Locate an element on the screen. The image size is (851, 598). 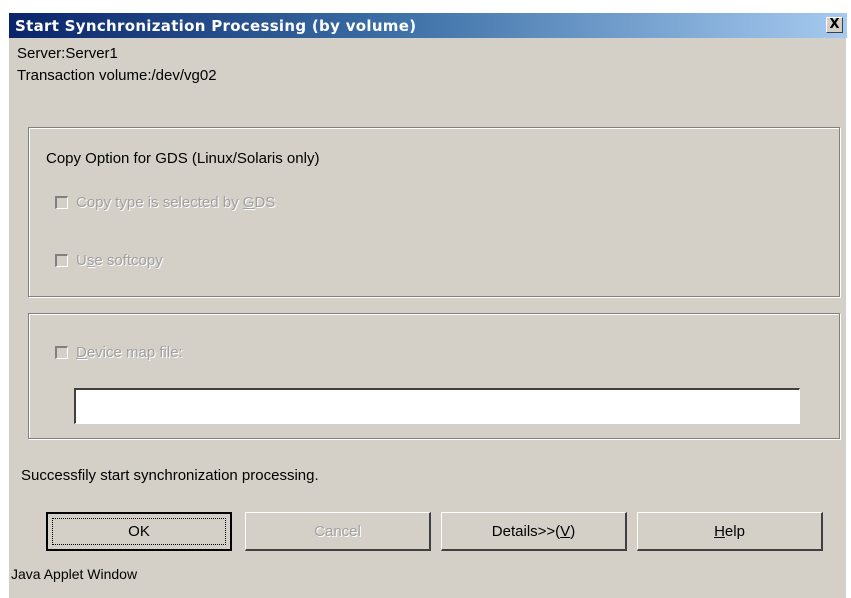
device-map-file-input is located at coordinates (437, 406).